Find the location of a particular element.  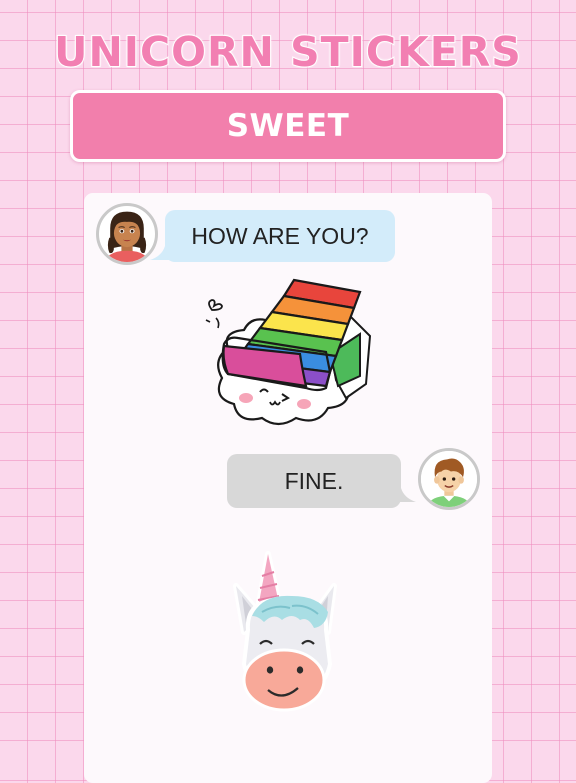

category-banner-button: SWEET is located at coordinates (288, 126).